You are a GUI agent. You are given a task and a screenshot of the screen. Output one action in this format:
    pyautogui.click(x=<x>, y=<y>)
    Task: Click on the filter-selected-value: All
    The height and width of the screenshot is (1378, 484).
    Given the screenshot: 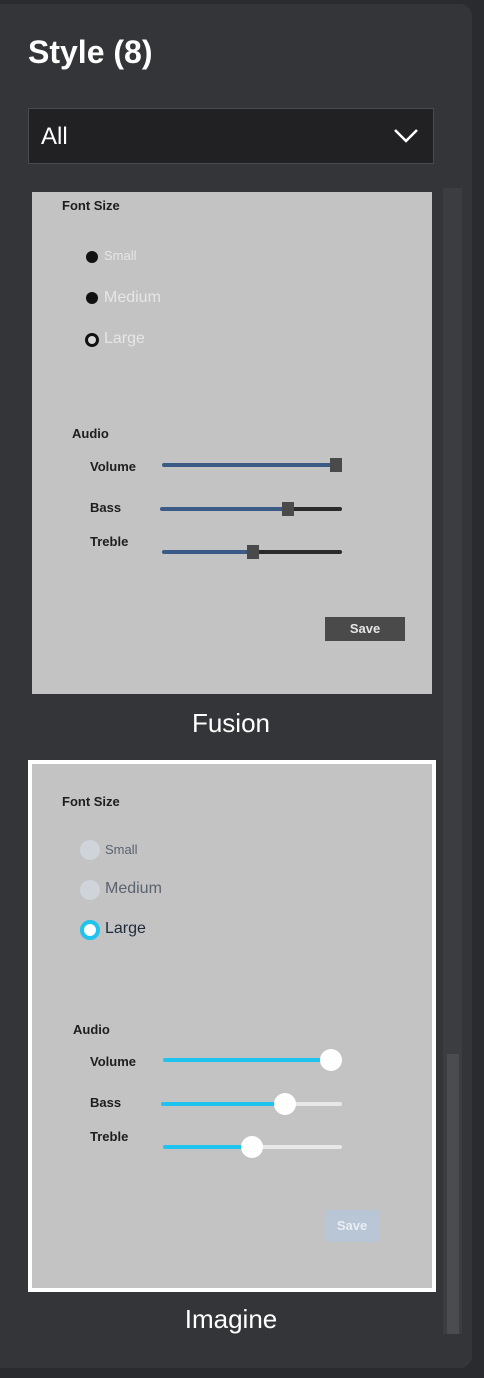 What is the action you would take?
    pyautogui.click(x=54, y=136)
    